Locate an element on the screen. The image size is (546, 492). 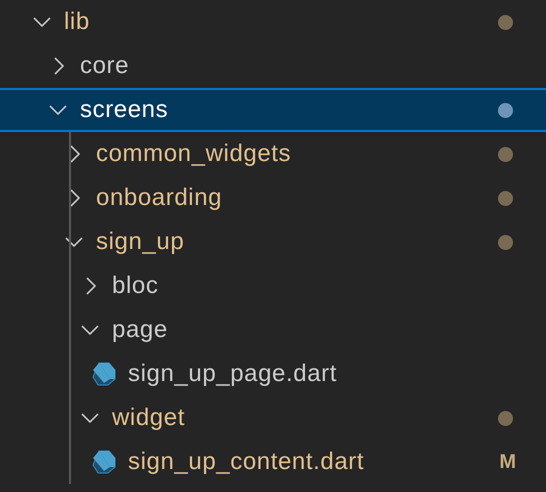
folder-name: onboarding is located at coordinates (160, 198).